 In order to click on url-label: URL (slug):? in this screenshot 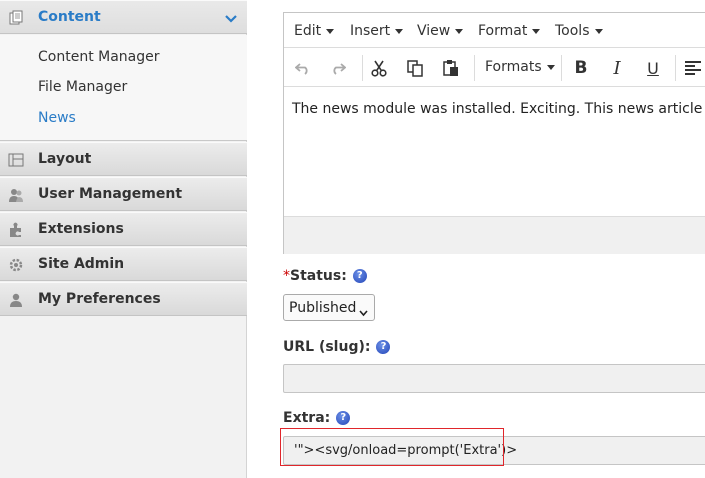, I will do `click(337, 347)`.